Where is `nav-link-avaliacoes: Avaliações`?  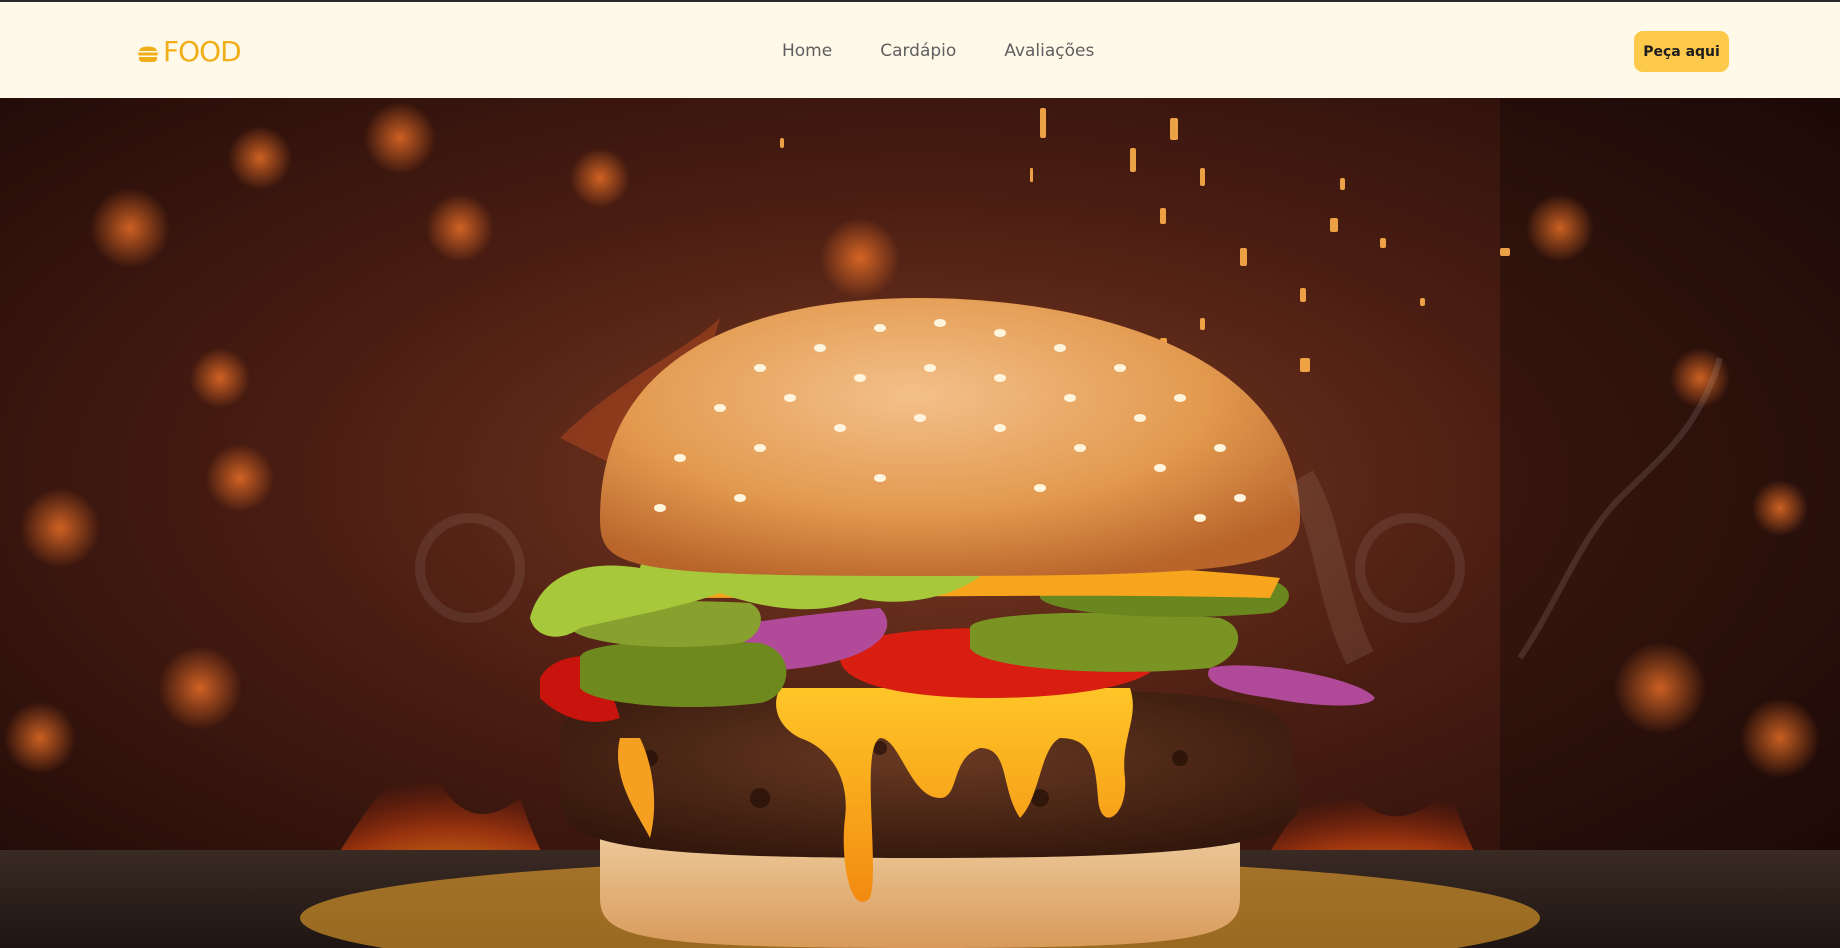
nav-link-avaliacoes: Avaliações is located at coordinates (1049, 51).